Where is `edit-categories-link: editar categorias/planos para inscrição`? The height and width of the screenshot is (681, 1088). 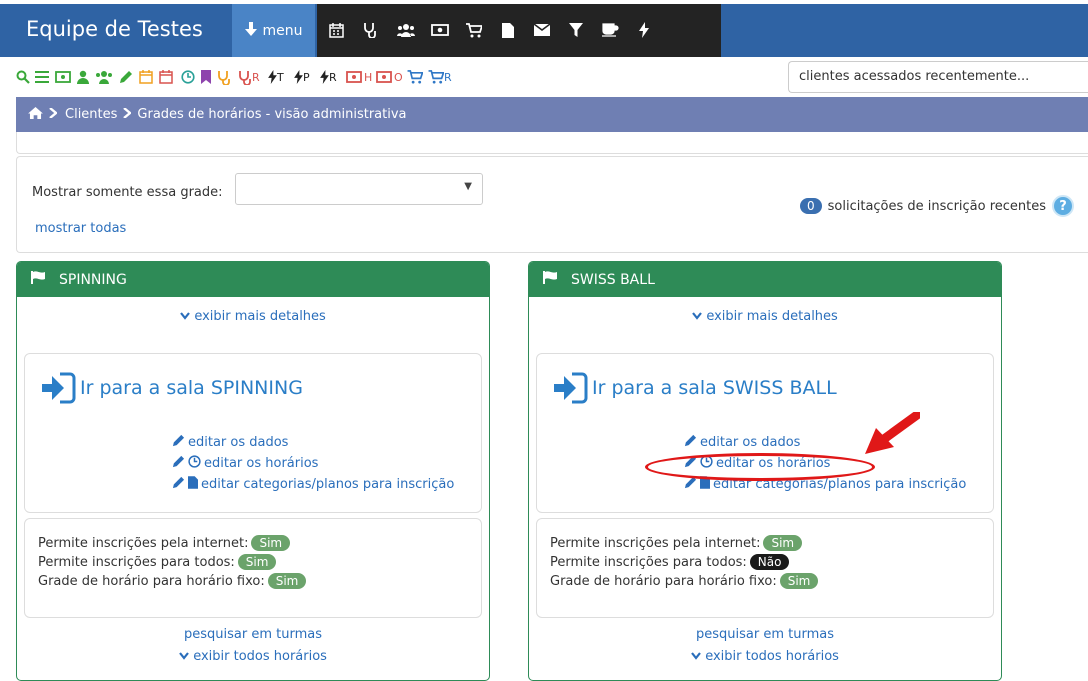 edit-categories-link: editar categorias/planos para inscrição is located at coordinates (313, 484).